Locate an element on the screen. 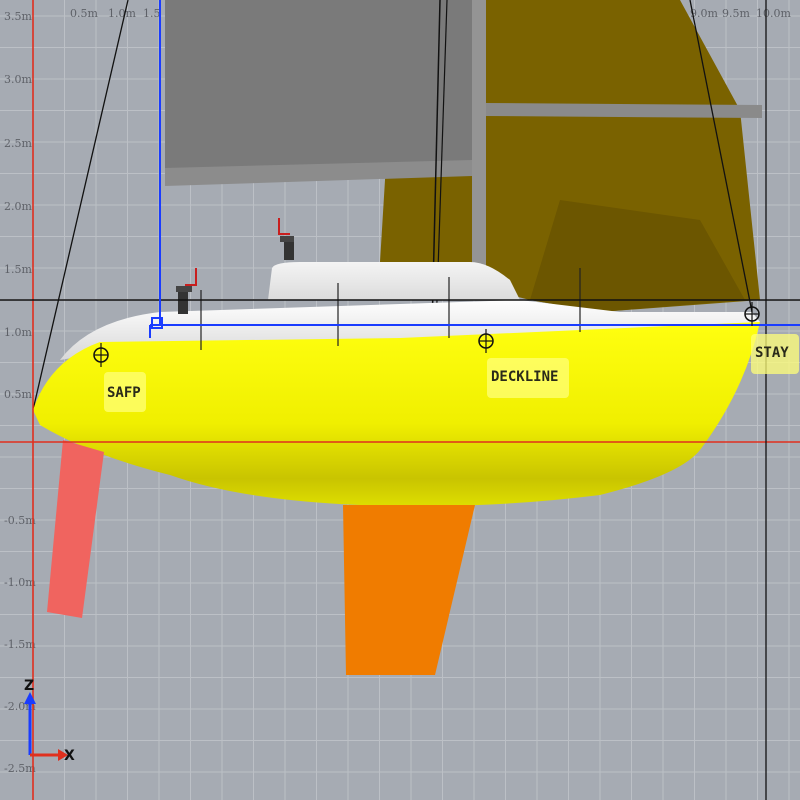 This screenshot has height=800, width=800. axis-gizmo: Z X is located at coordinates (49, 721).